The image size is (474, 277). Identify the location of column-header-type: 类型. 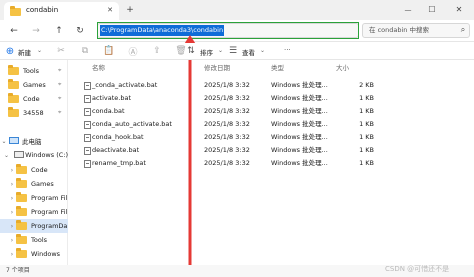
(277, 68).